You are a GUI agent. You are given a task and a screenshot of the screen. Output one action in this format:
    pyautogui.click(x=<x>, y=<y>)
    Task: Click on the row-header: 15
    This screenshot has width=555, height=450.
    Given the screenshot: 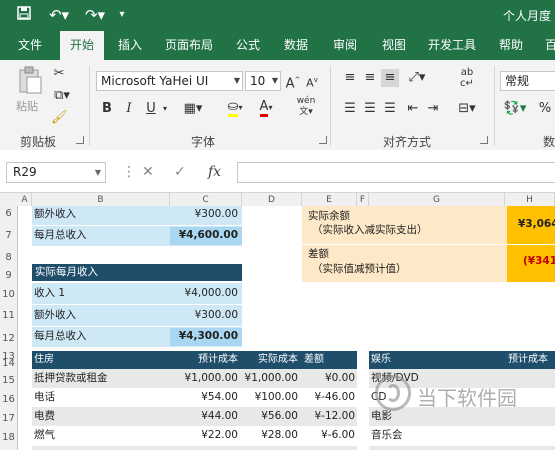 What is the action you would take?
    pyautogui.click(x=8, y=380)
    